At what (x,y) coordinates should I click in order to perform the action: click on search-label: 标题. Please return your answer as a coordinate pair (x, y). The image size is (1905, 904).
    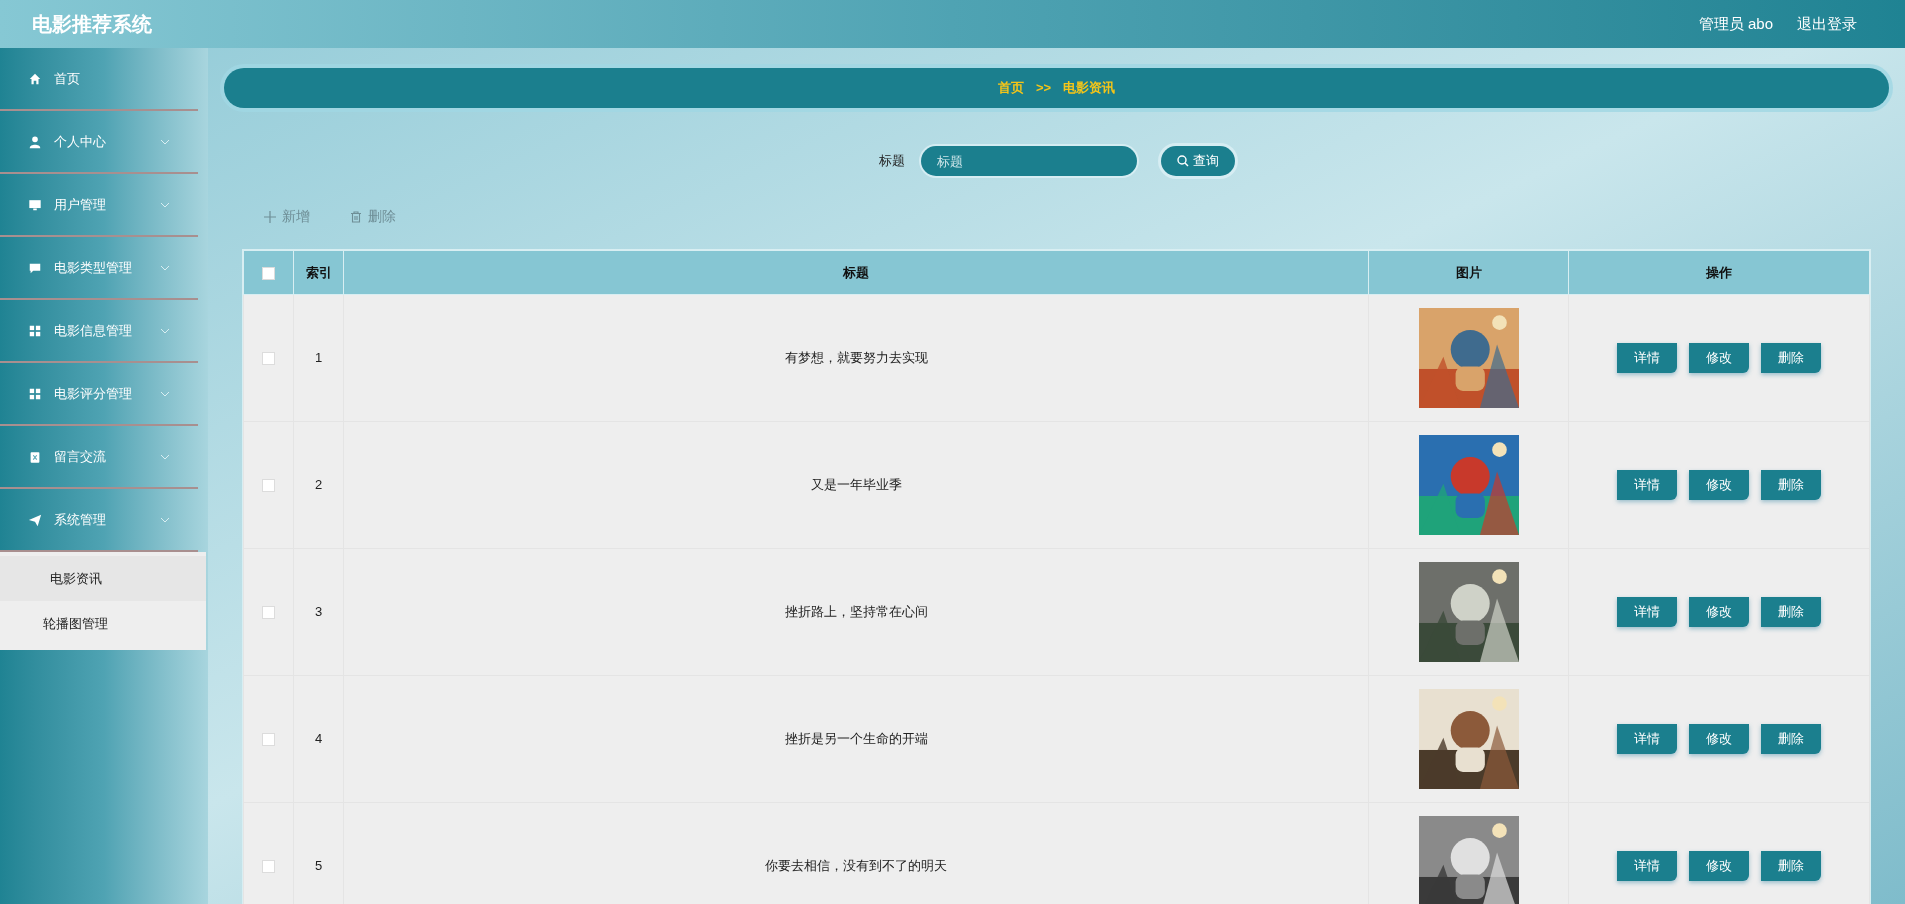
    Looking at the image, I should click on (891, 161).